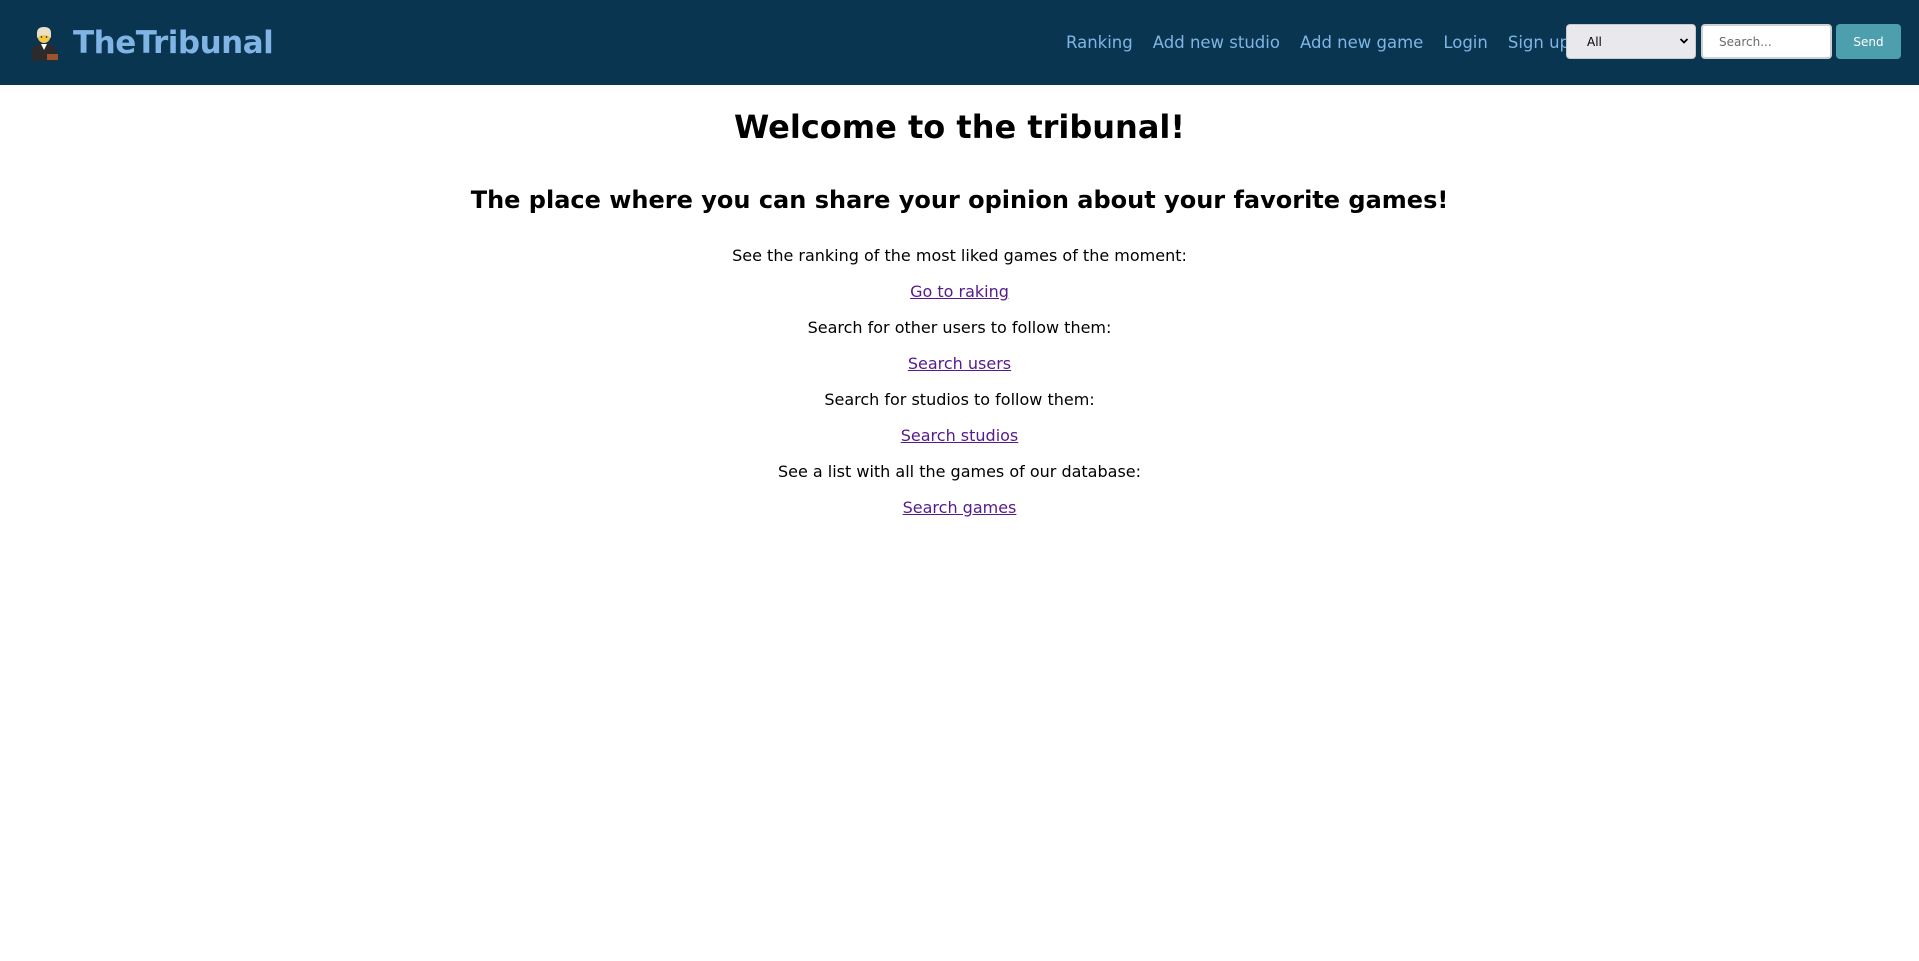  I want to click on search-form: All Send, so click(1733, 41).